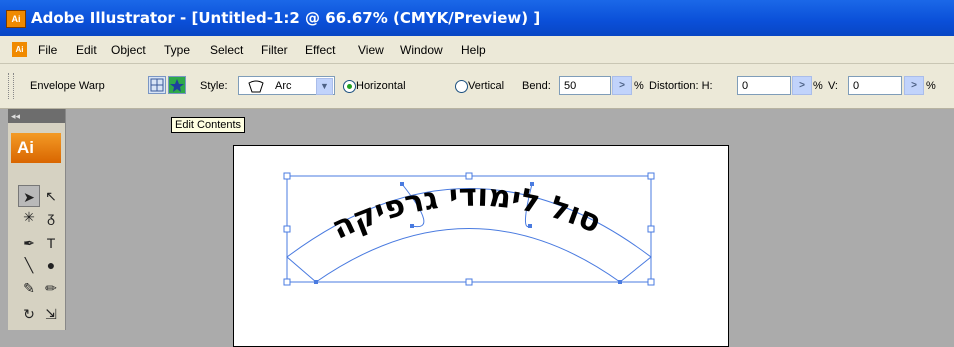  I want to click on warped-text: סול לימודי גרפיקה, so click(466, 212).